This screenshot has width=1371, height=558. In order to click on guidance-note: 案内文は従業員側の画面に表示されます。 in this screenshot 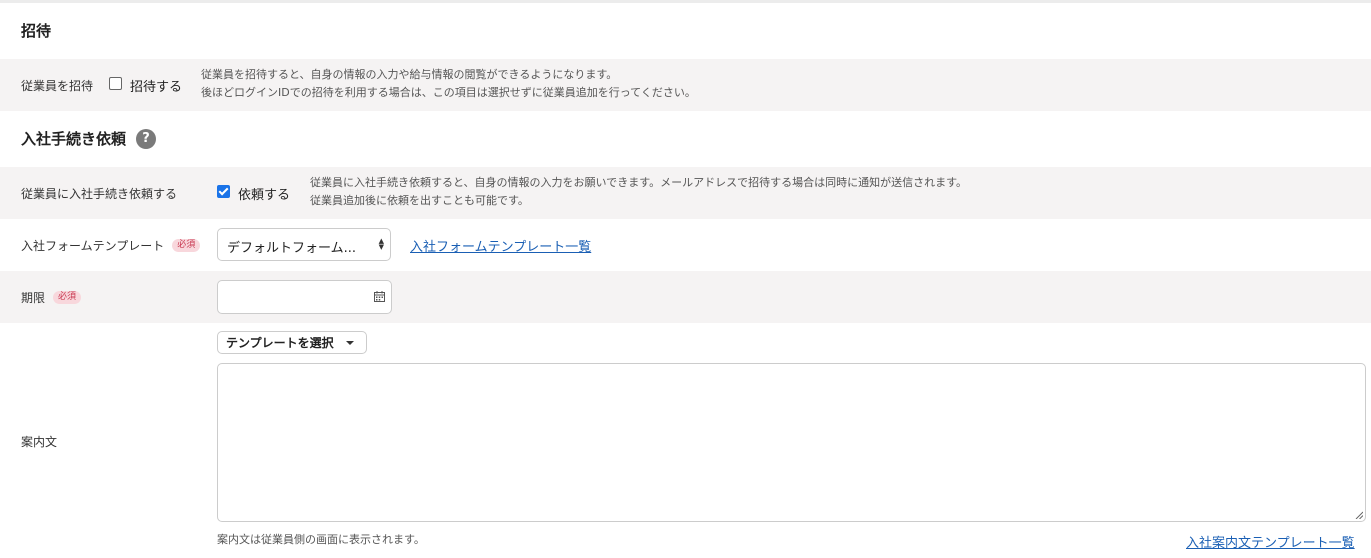, I will do `click(321, 539)`.